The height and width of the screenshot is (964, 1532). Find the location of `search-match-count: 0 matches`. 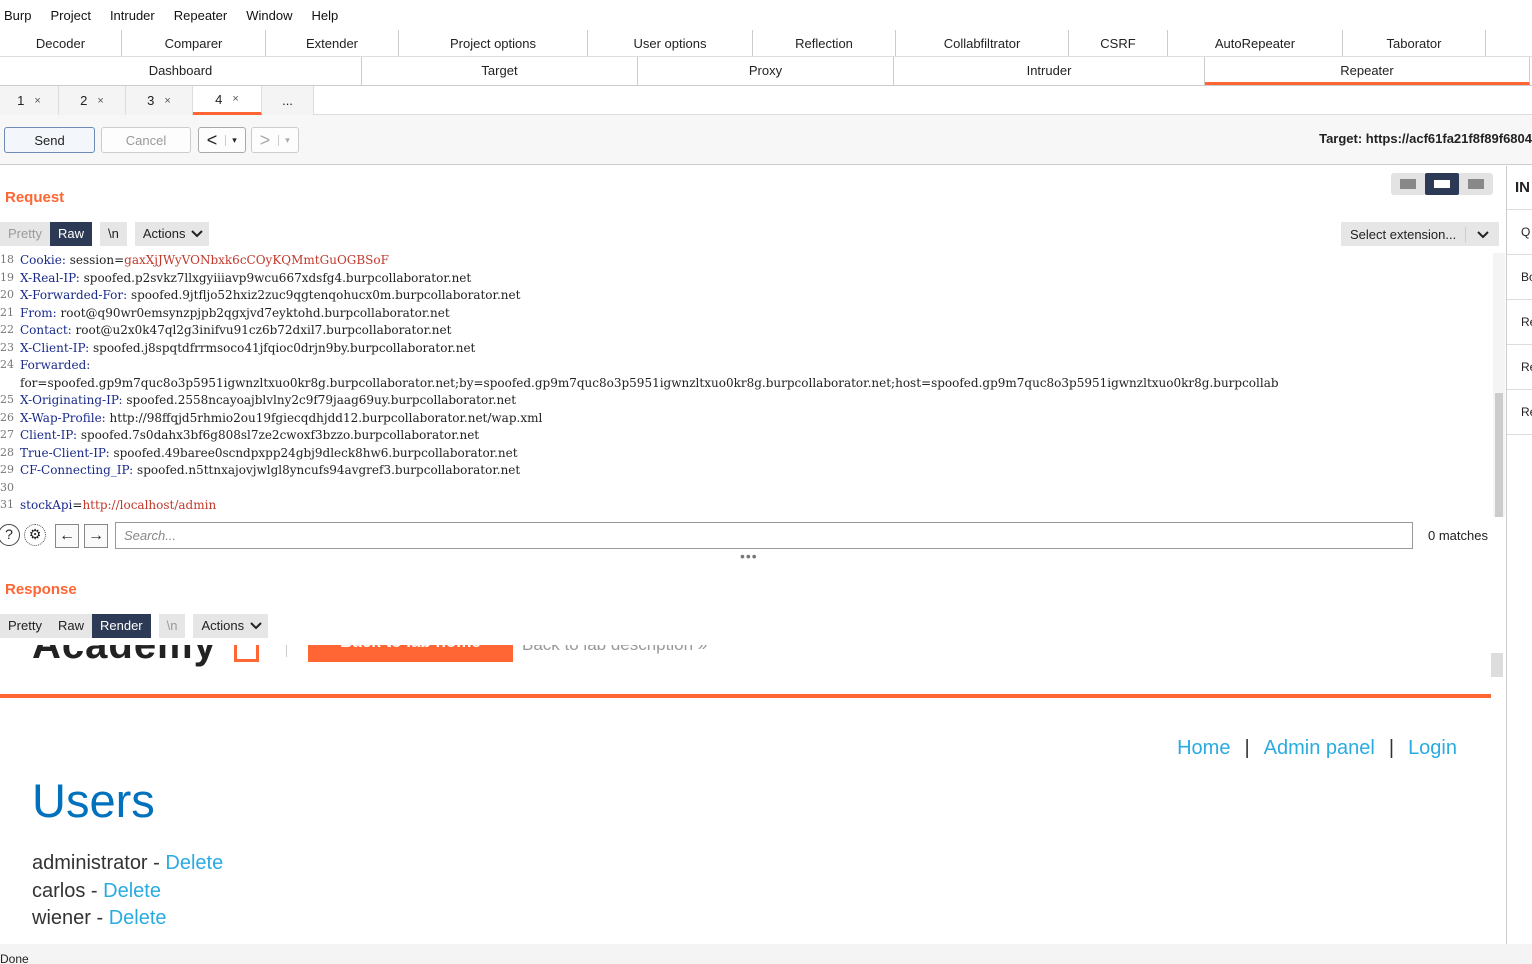

search-match-count: 0 matches is located at coordinates (1458, 535).